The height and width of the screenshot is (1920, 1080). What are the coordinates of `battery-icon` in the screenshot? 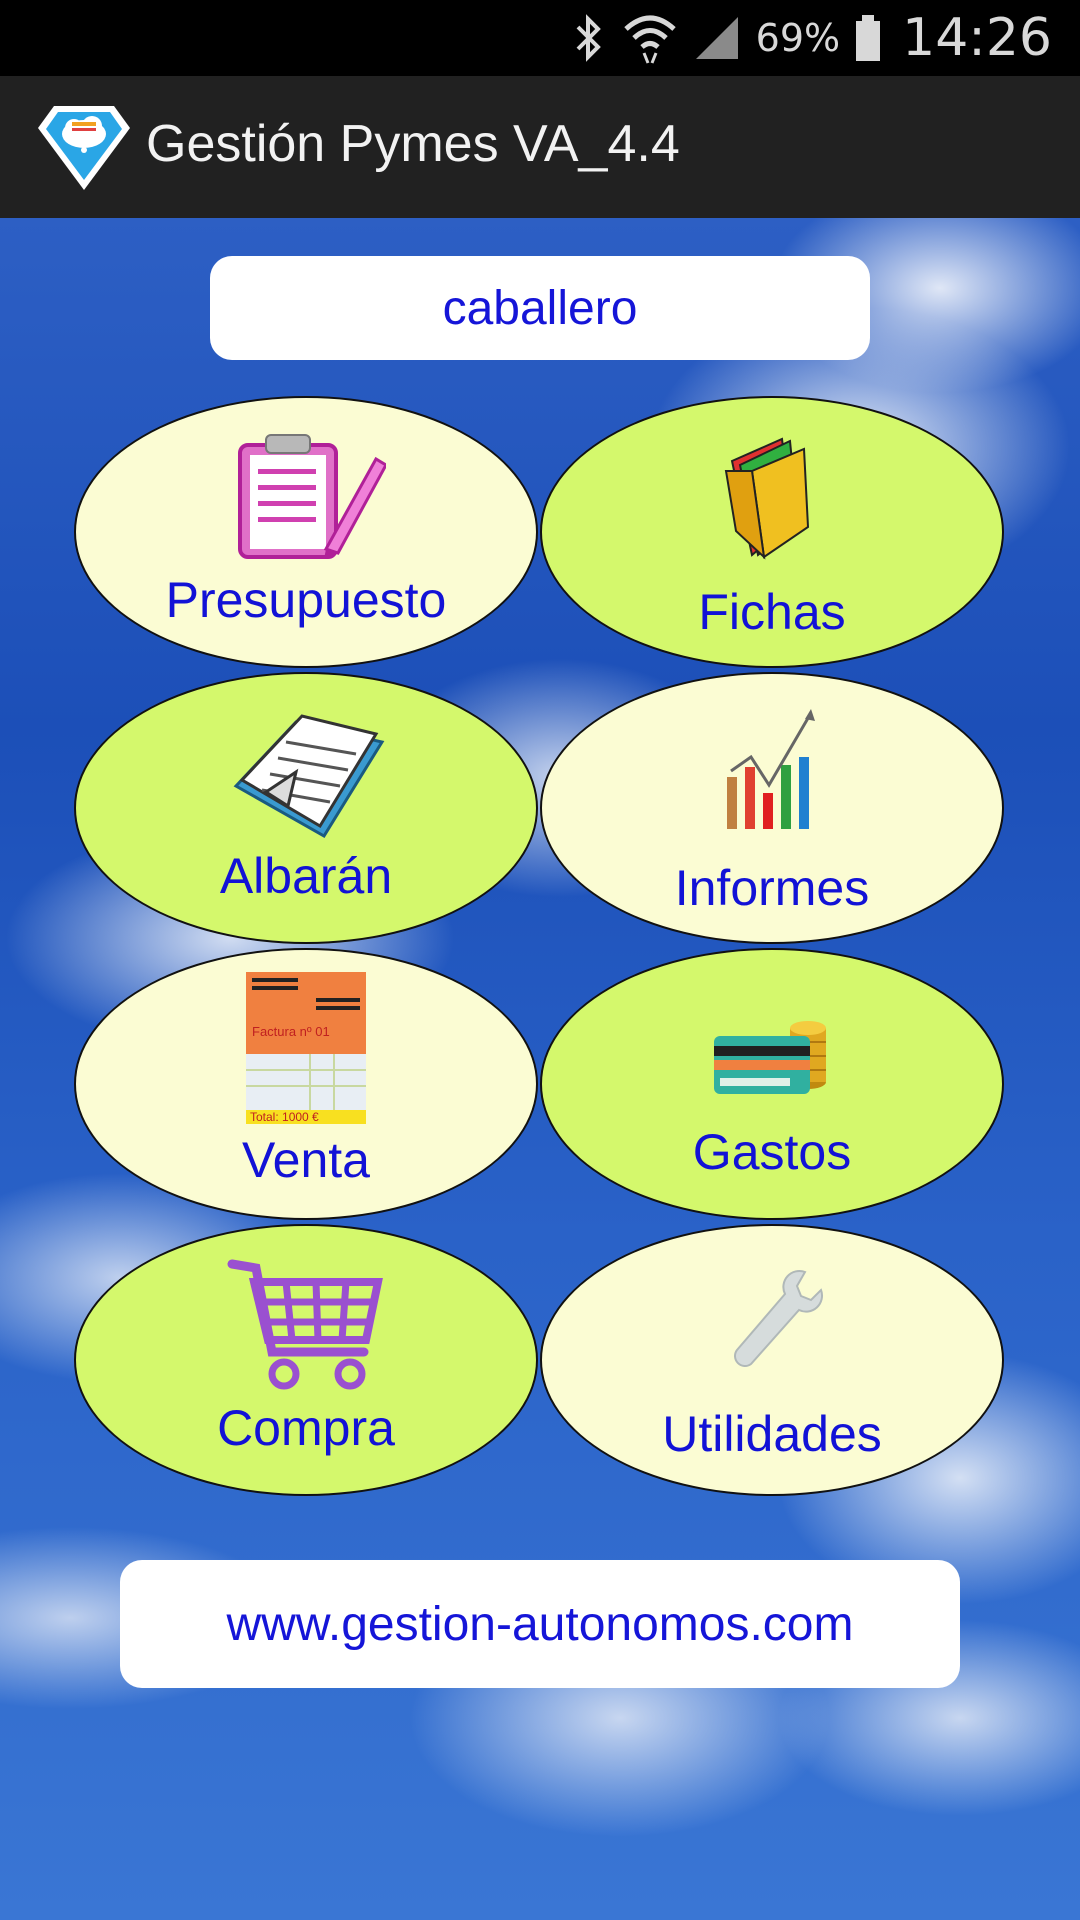 It's located at (868, 38).